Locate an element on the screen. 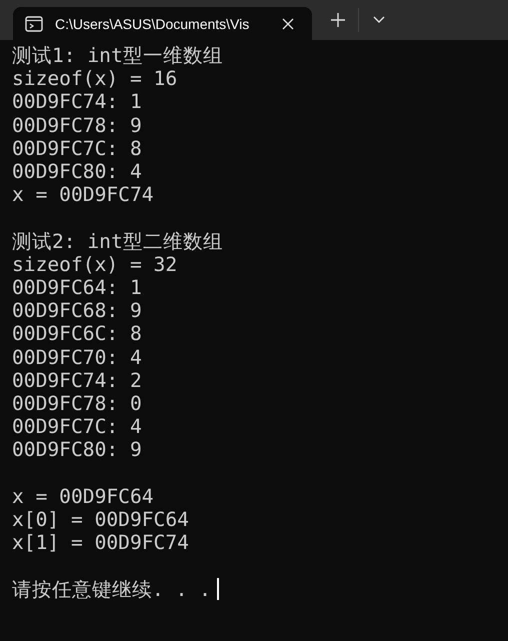 The width and height of the screenshot is (508, 641). console-line: 00D9FC68: 9 is located at coordinates (77, 310).